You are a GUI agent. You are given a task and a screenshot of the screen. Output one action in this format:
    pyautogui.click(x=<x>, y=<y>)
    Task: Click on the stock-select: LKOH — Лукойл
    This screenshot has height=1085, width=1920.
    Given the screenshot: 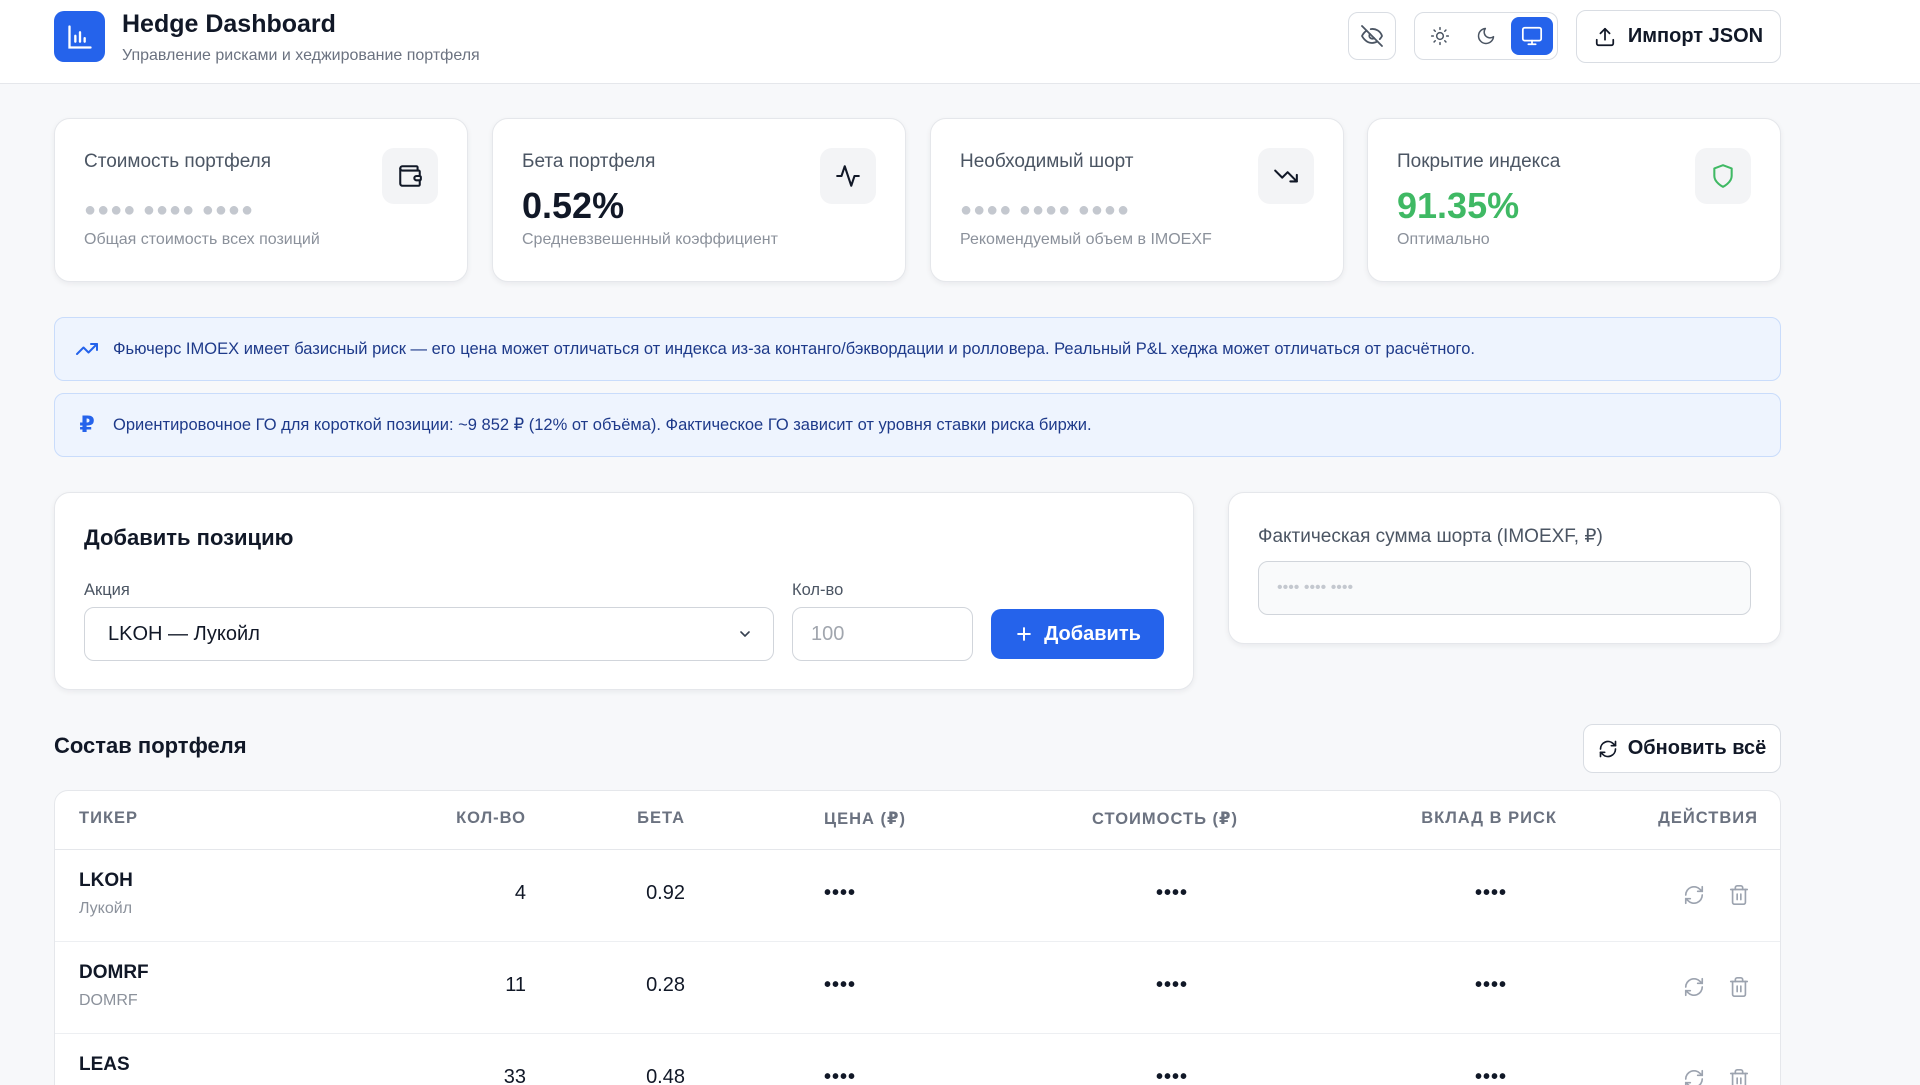 What is the action you would take?
    pyautogui.click(x=429, y=634)
    